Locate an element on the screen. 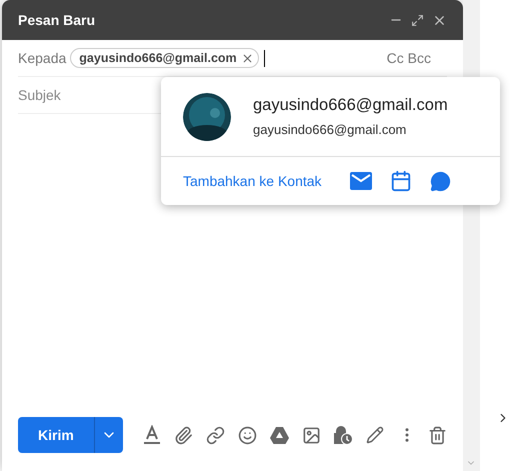  attach-icon is located at coordinates (183, 435).